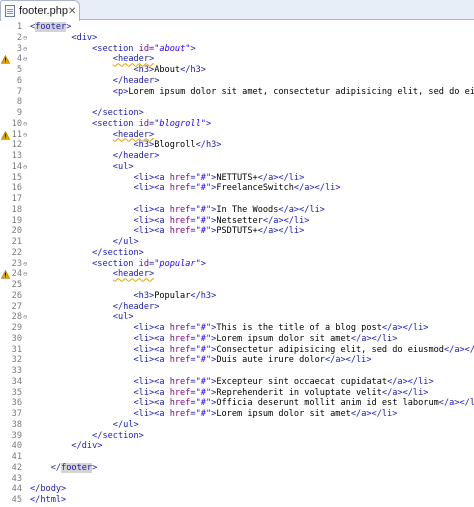  What do you see at coordinates (237, 124) in the screenshot?
I see `code-line: 10 ⊖ <section id="blogroll">` at bounding box center [237, 124].